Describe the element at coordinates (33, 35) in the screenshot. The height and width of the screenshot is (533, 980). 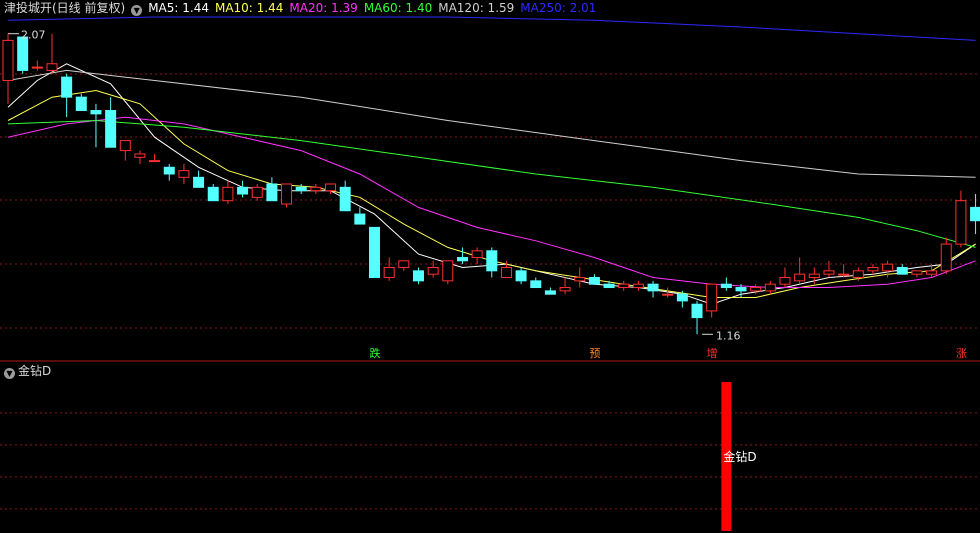
I see `high-price-label: 2.07` at that location.